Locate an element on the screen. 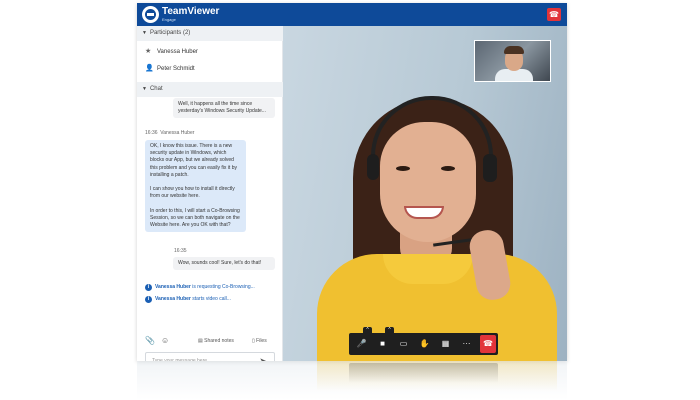 The image size is (700, 400). hand-icon: ✋ is located at coordinates (424, 344).